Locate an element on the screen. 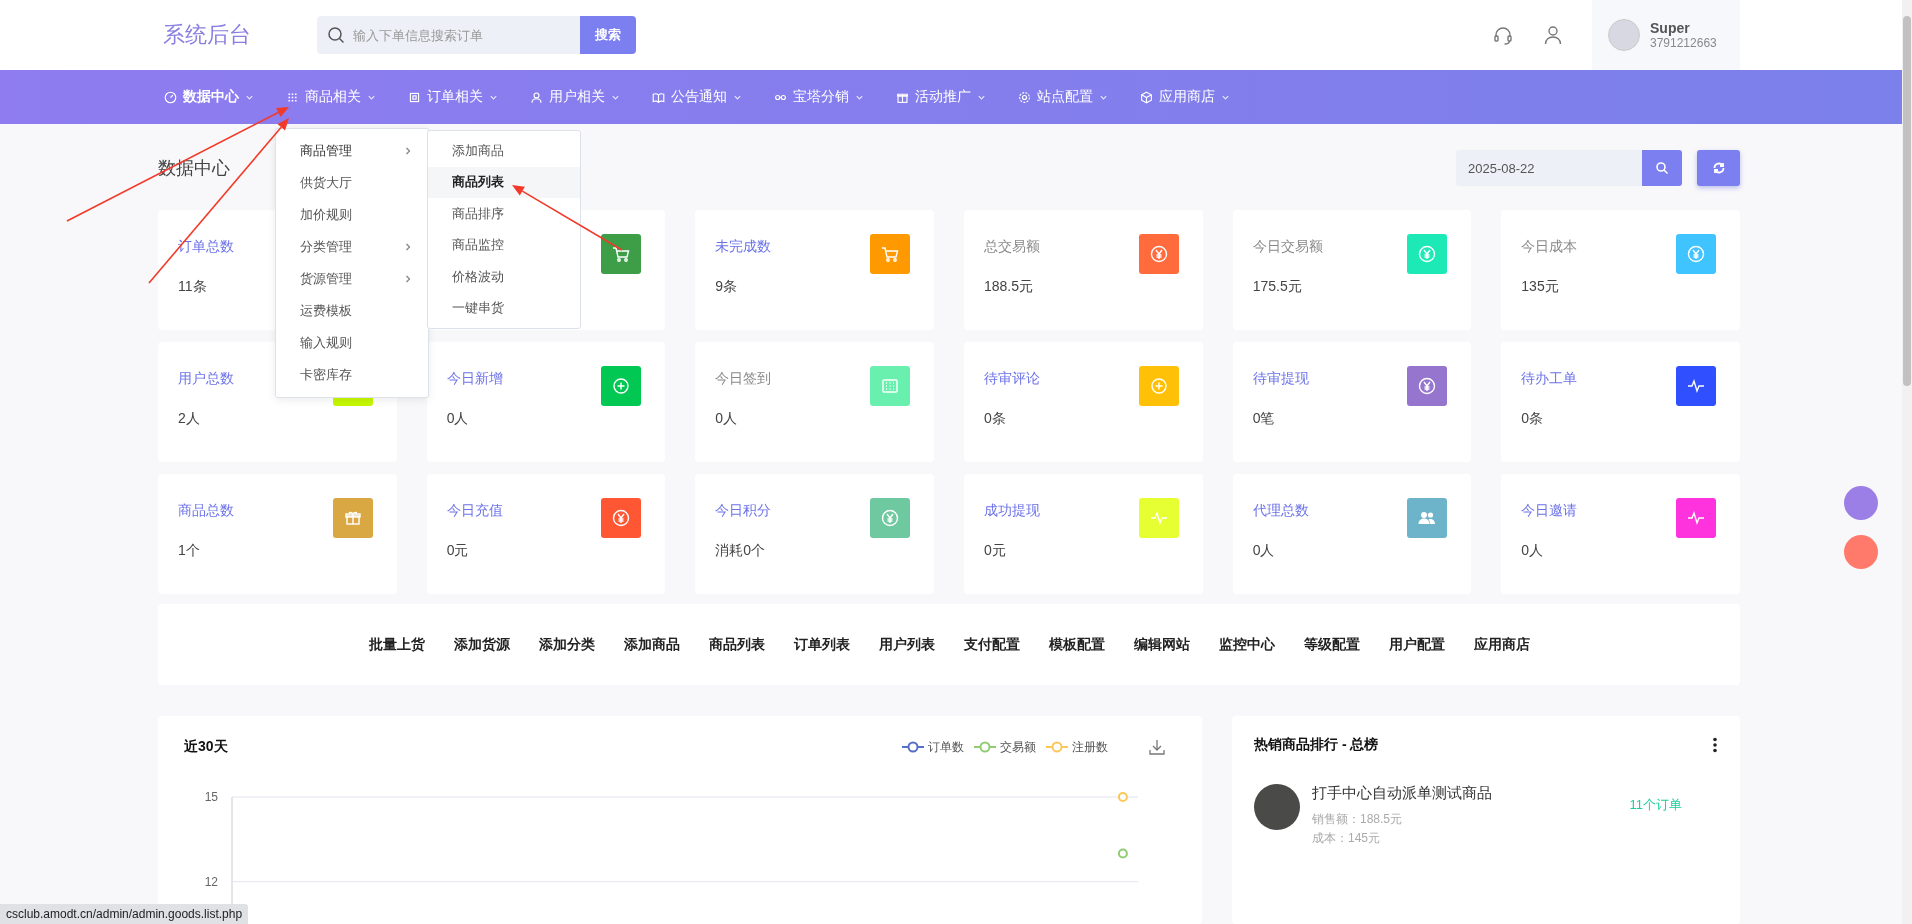 This screenshot has width=1912, height=924. stat-value: 0笔 is located at coordinates (1263, 419).